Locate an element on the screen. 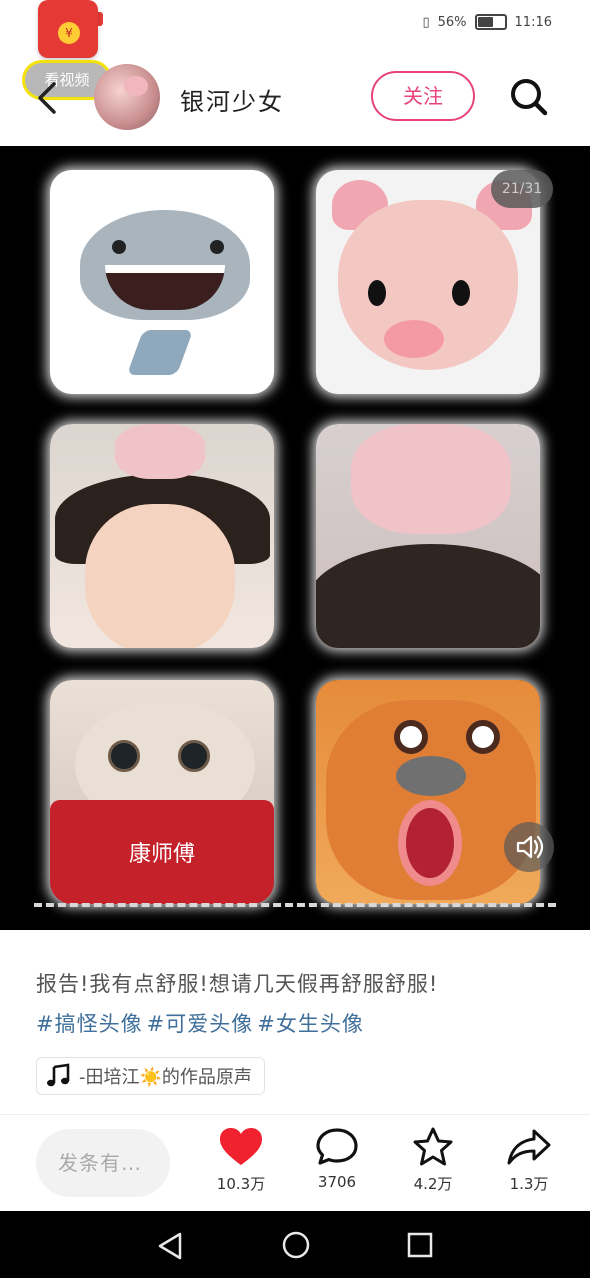  hashtag-link: #可爱头像 is located at coordinates (200, 1023).